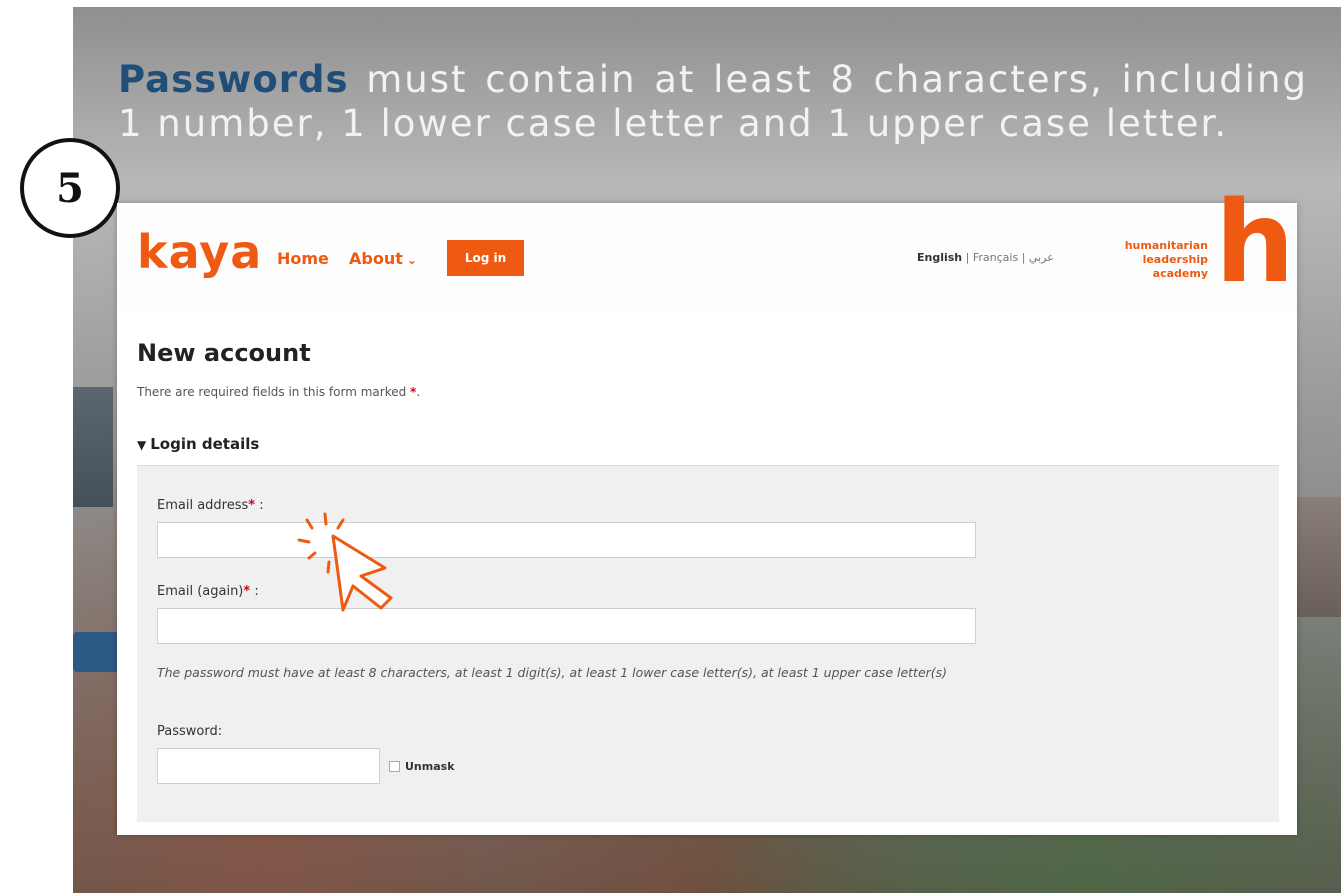 This screenshot has height=893, width=1341. I want to click on login-button: Log in, so click(485, 258).